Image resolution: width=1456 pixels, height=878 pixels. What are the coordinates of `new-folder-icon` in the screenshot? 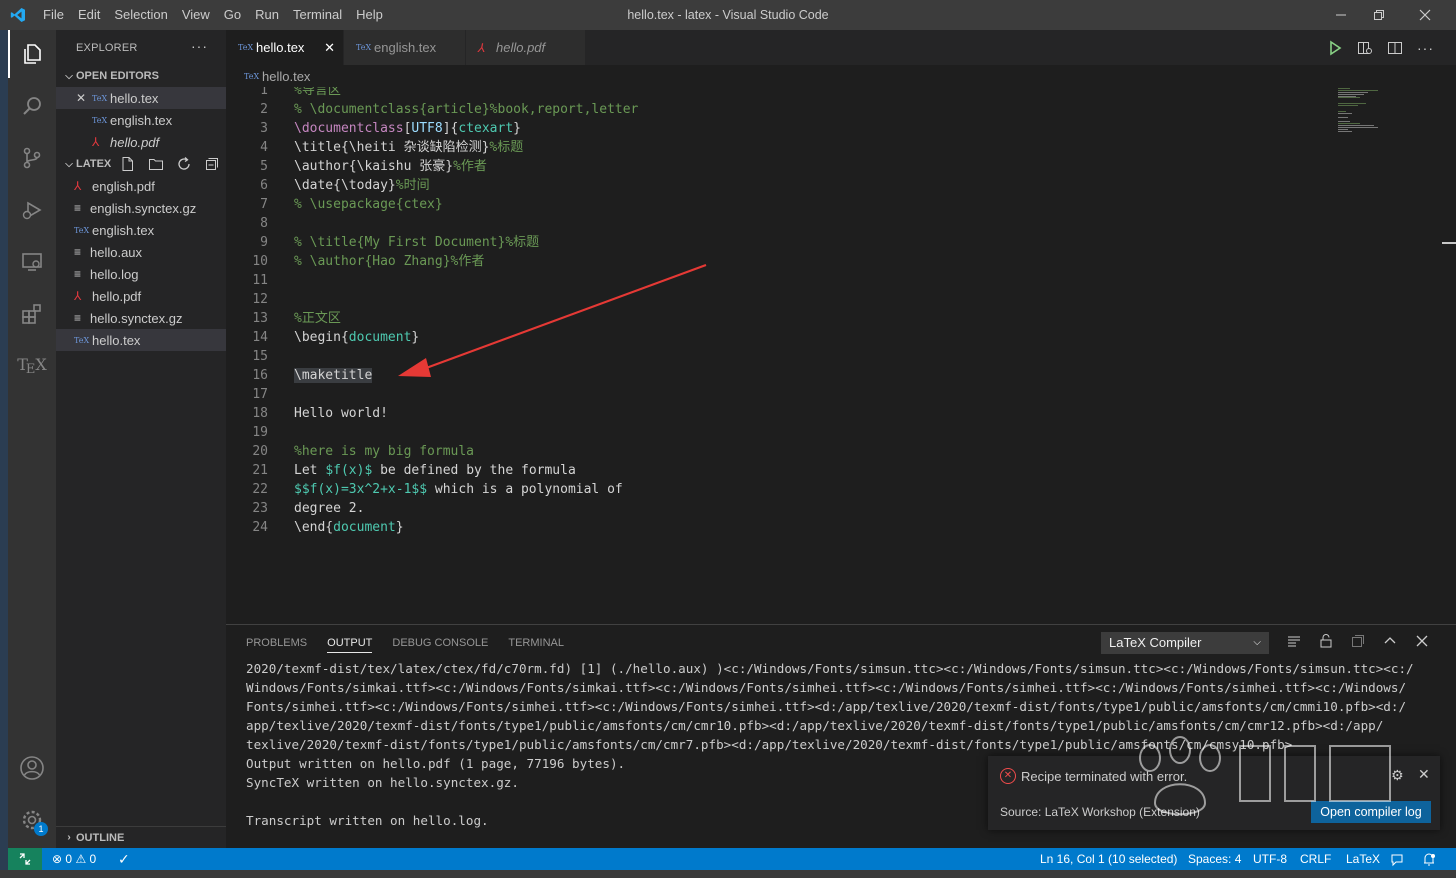 It's located at (156, 164).